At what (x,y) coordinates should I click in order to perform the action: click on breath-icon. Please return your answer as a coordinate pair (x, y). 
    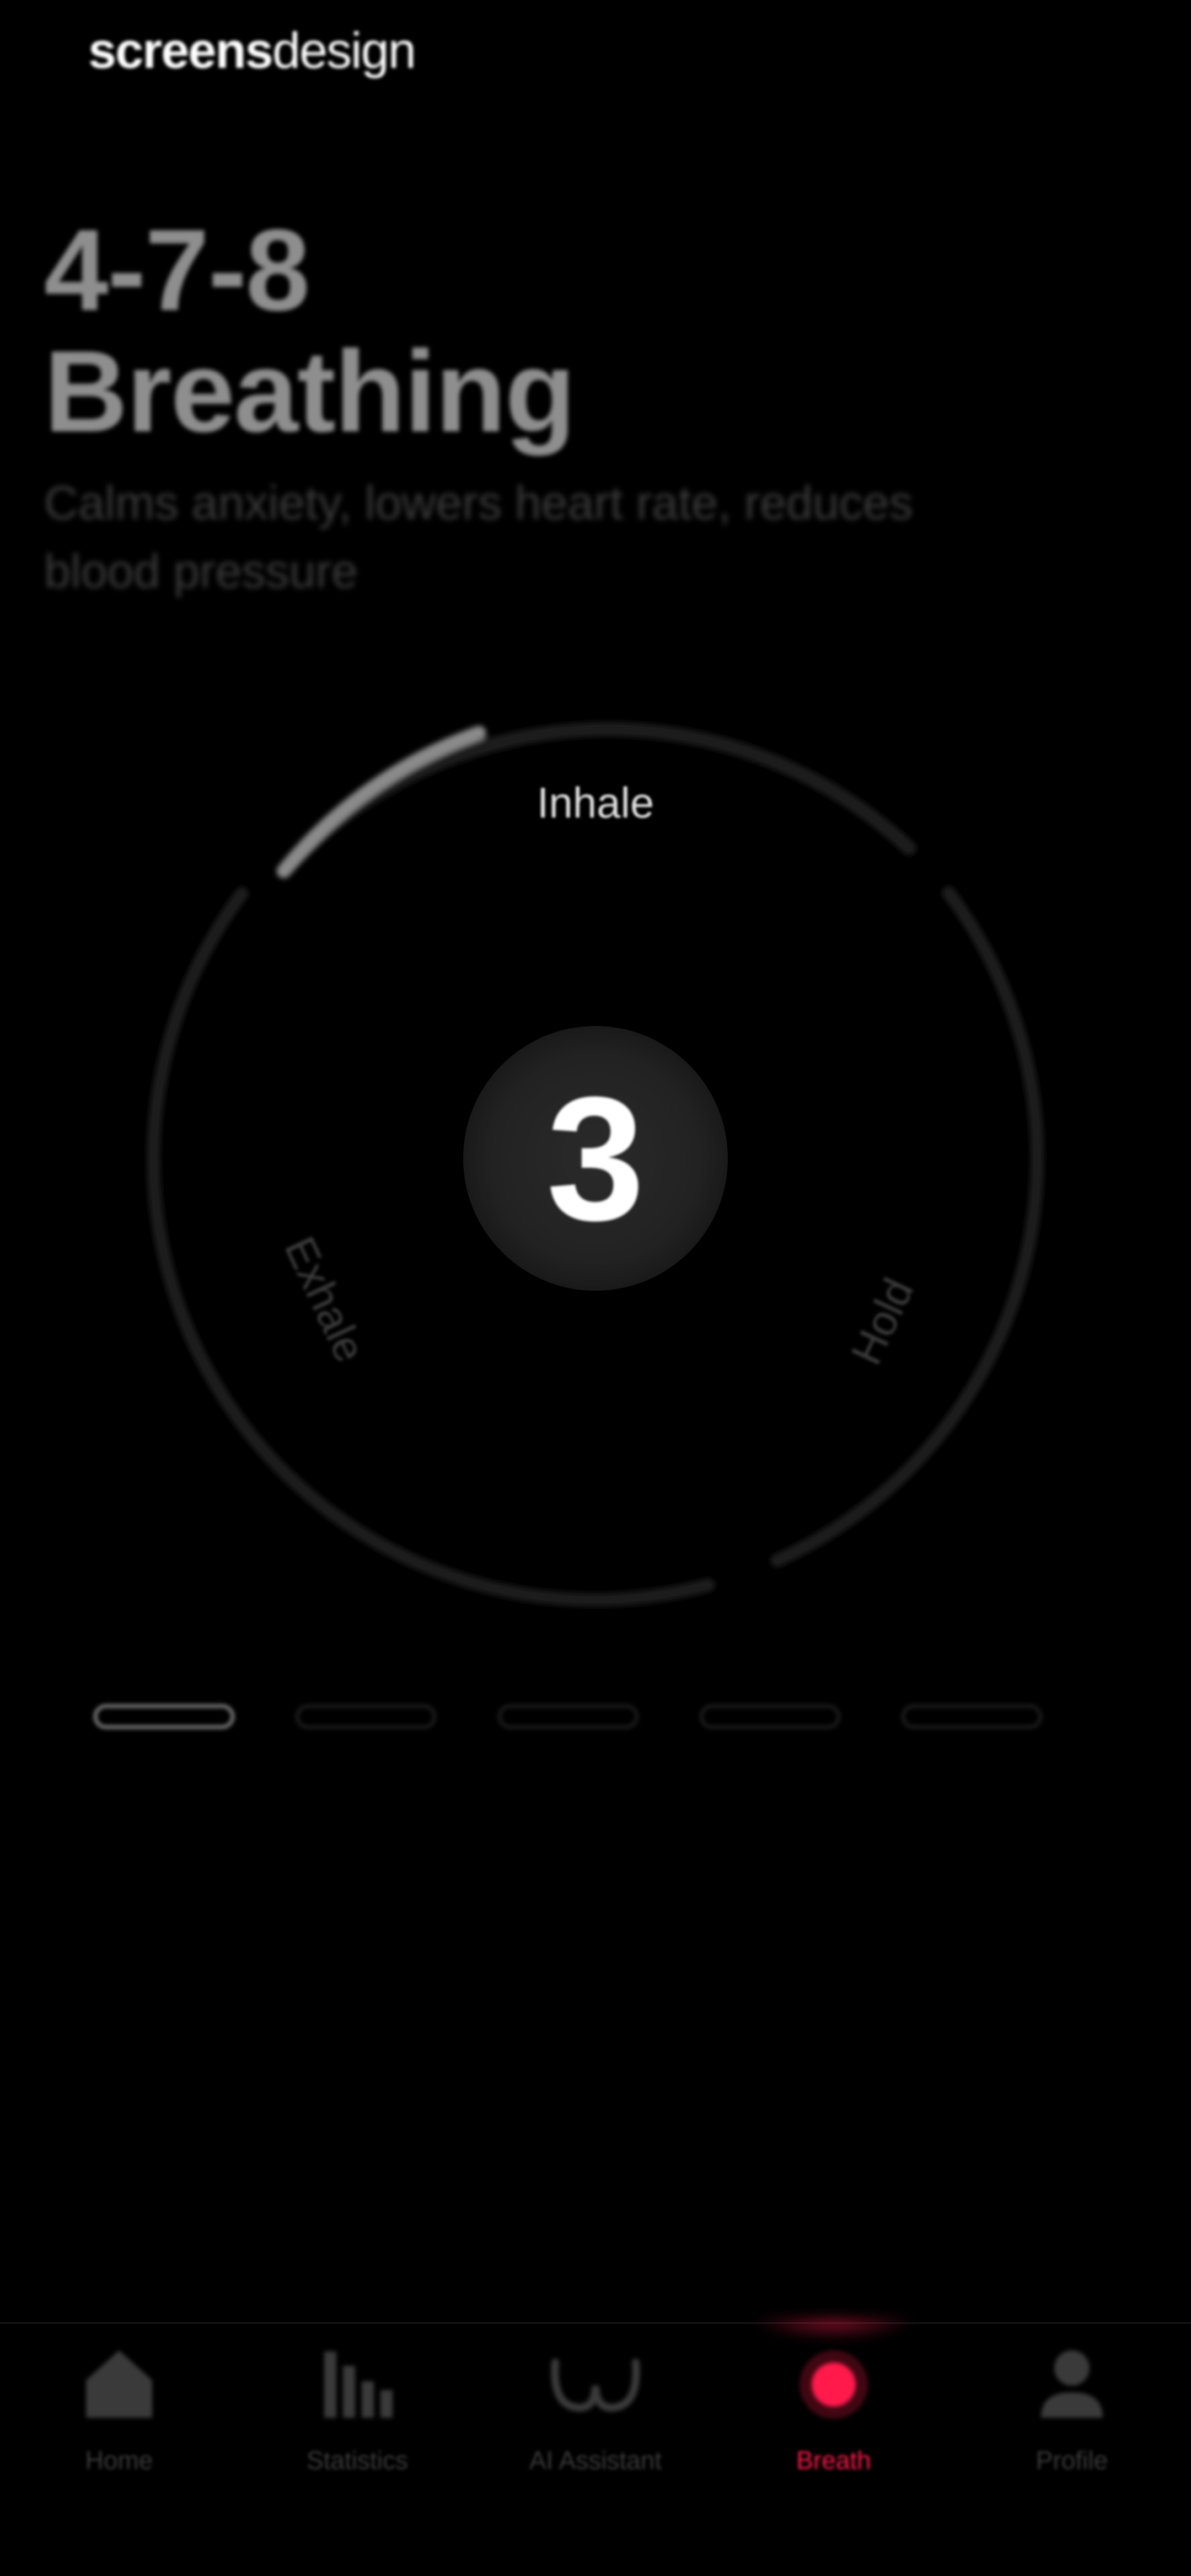
    Looking at the image, I should click on (834, 2384).